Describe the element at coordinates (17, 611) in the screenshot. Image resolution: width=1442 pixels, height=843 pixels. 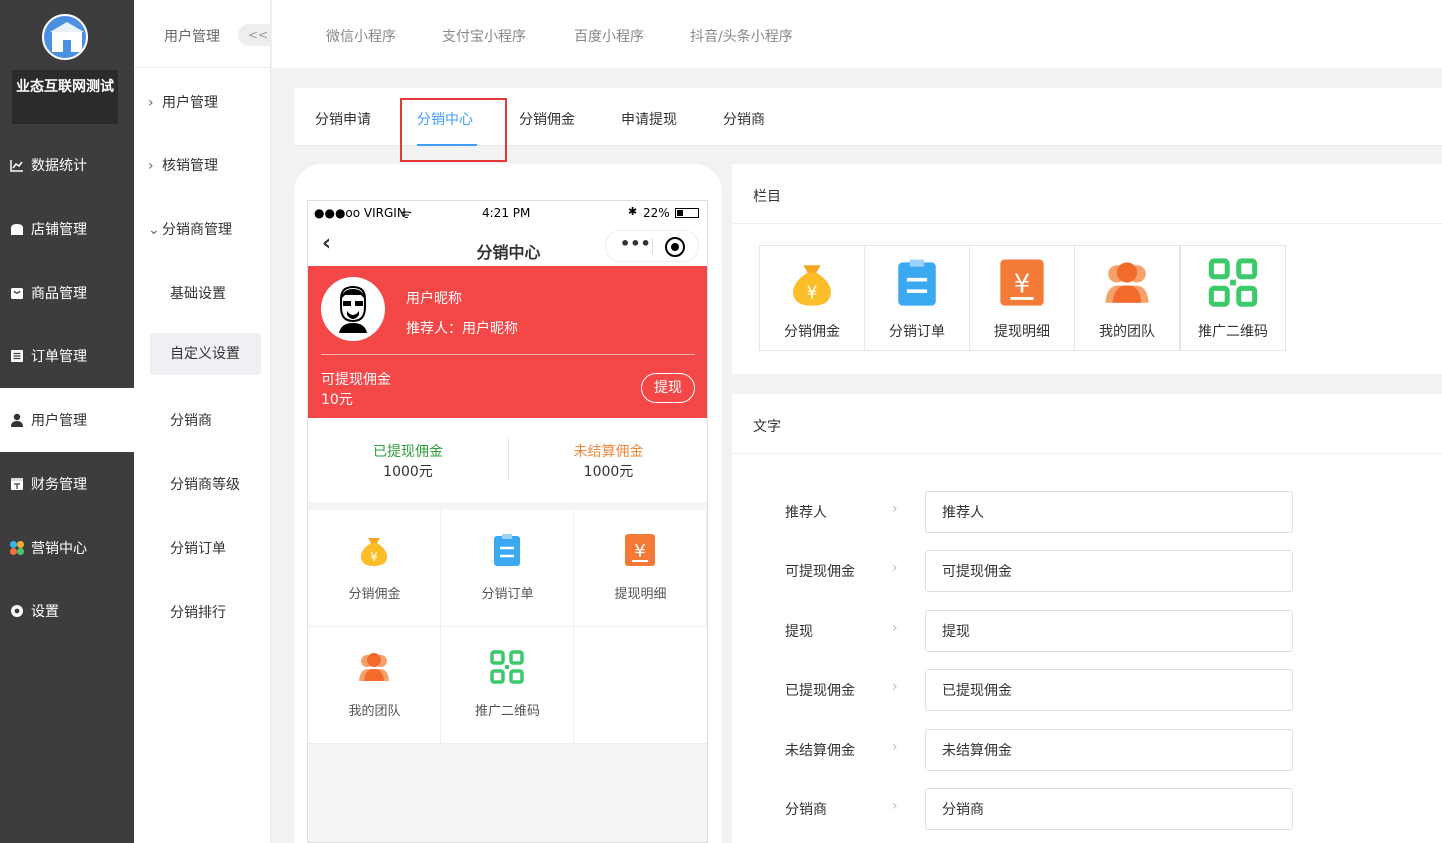
I see `settings-icon` at that location.